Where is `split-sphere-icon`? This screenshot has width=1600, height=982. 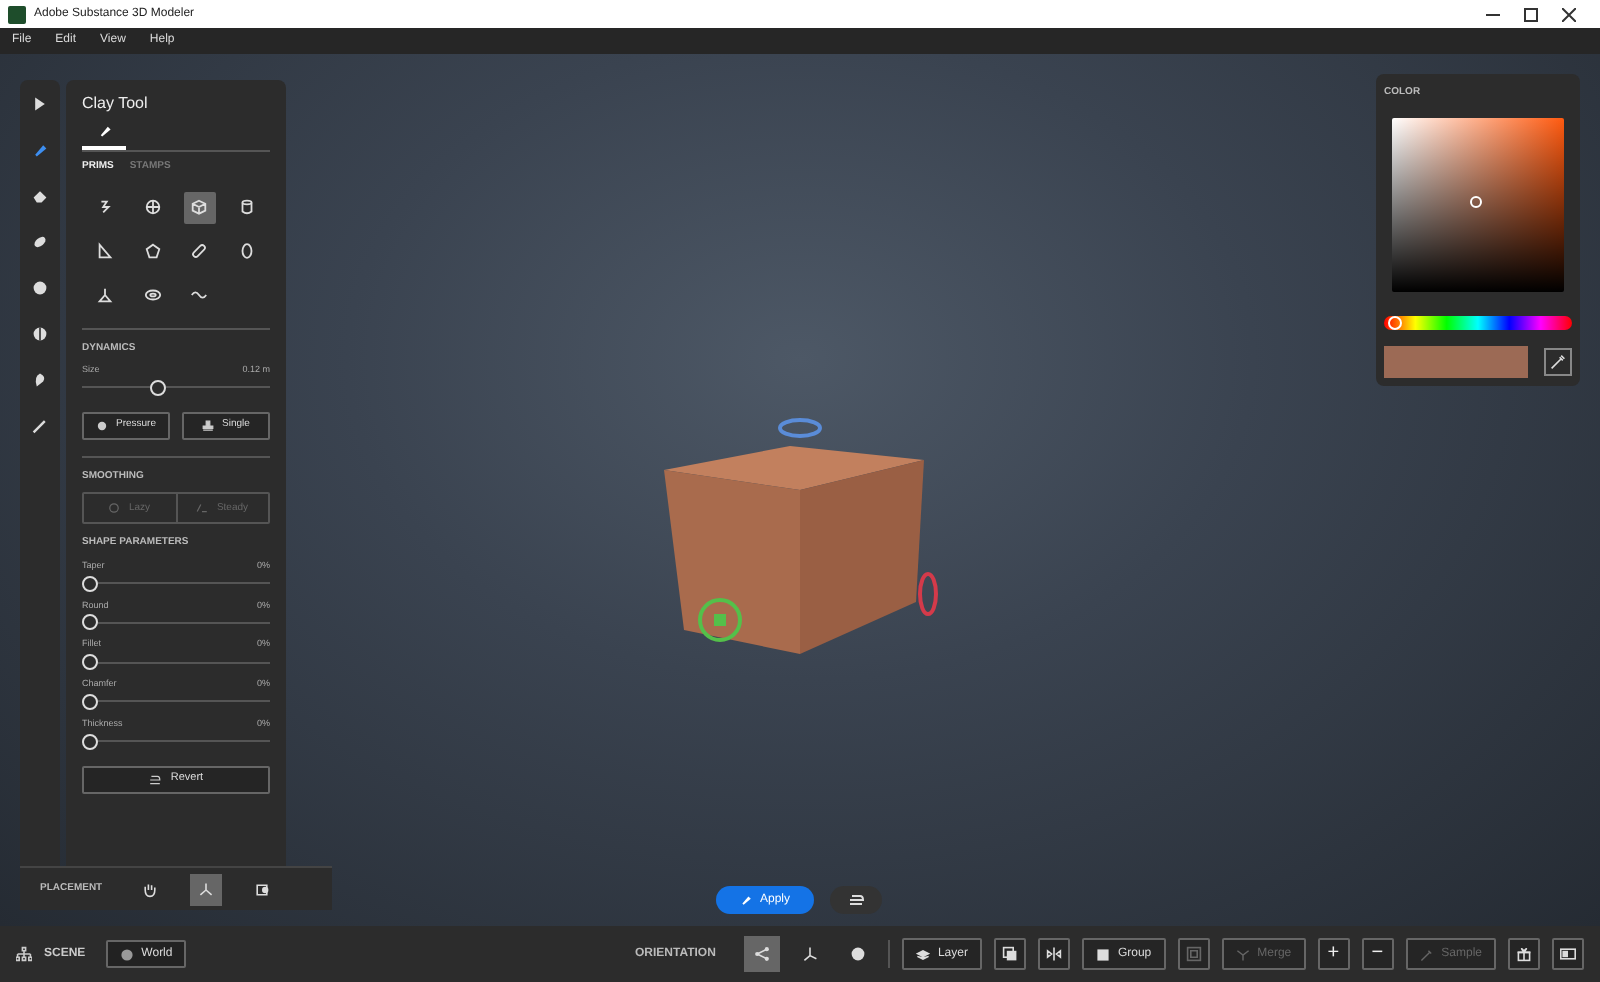 split-sphere-icon is located at coordinates (40, 334).